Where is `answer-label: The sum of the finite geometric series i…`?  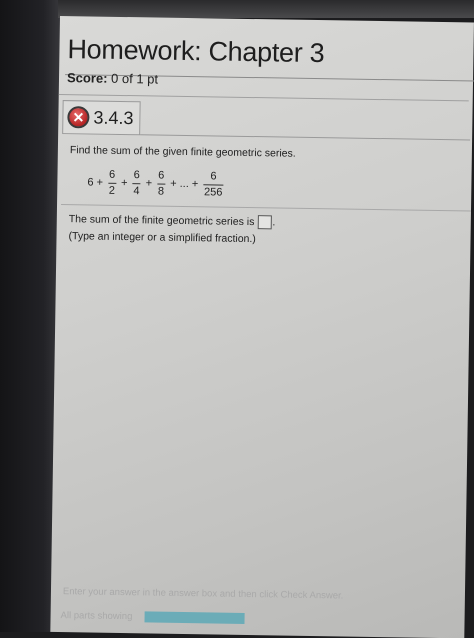 answer-label: The sum of the finite geometric series i… is located at coordinates (161, 221).